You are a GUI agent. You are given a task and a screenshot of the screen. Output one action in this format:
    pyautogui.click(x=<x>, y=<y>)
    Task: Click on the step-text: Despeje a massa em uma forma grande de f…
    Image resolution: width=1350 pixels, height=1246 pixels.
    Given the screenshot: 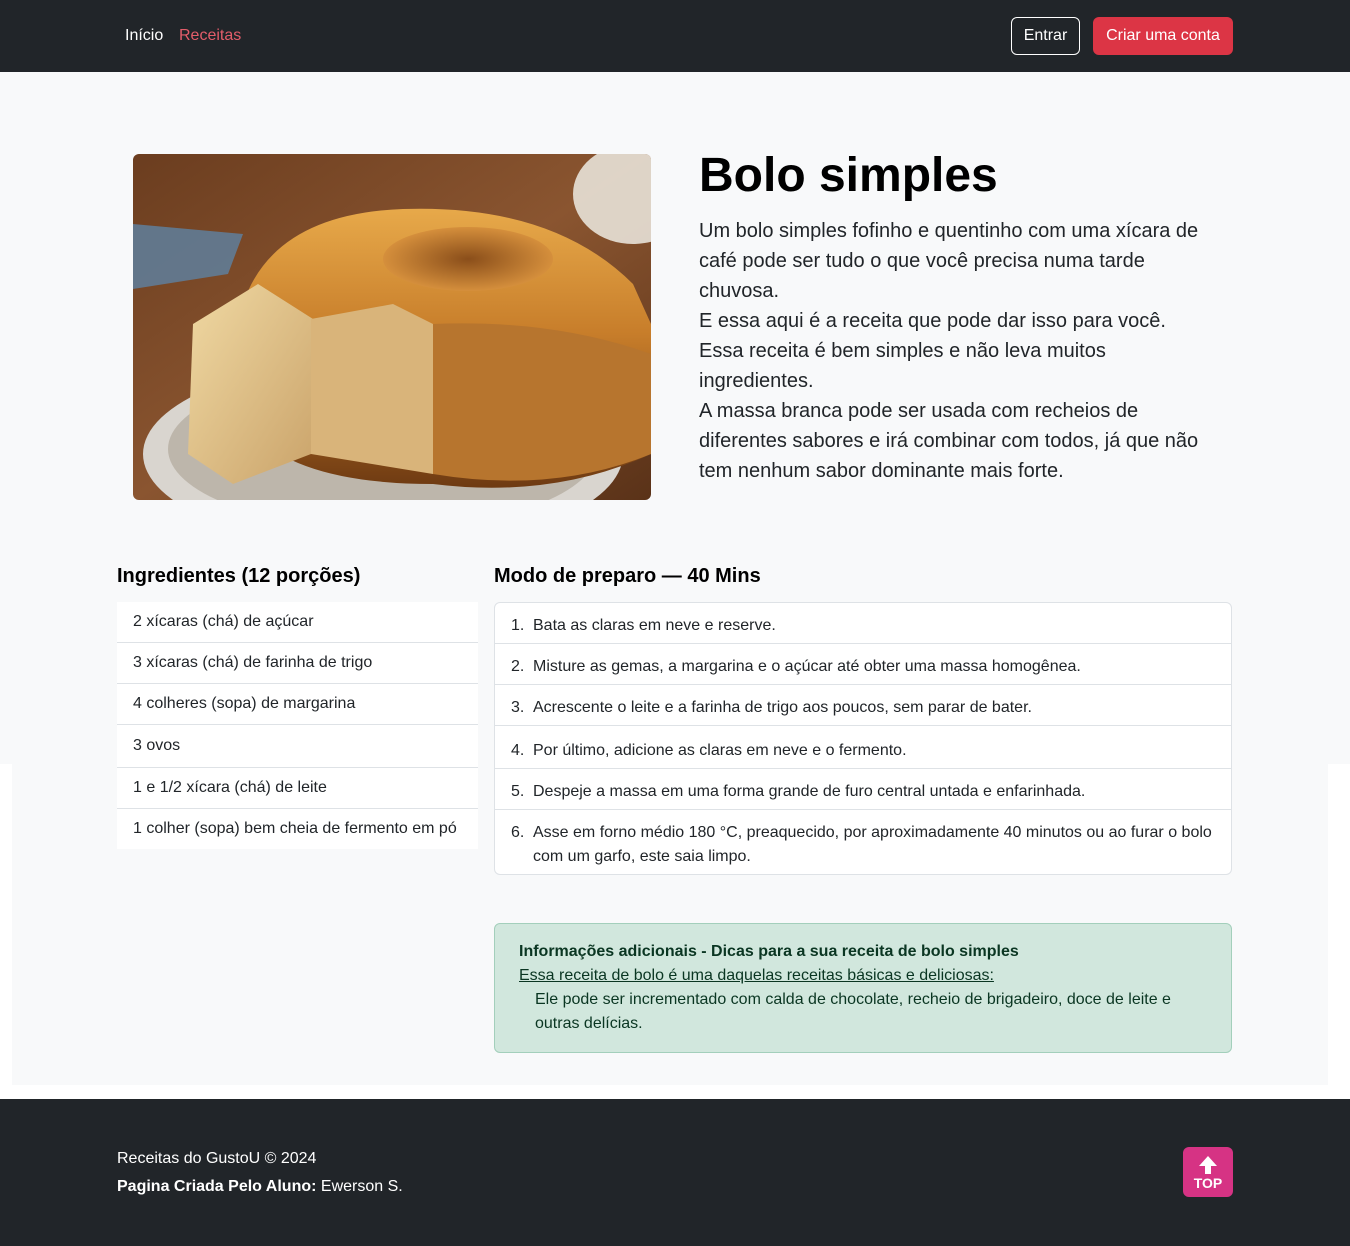 What is the action you would take?
    pyautogui.click(x=809, y=791)
    